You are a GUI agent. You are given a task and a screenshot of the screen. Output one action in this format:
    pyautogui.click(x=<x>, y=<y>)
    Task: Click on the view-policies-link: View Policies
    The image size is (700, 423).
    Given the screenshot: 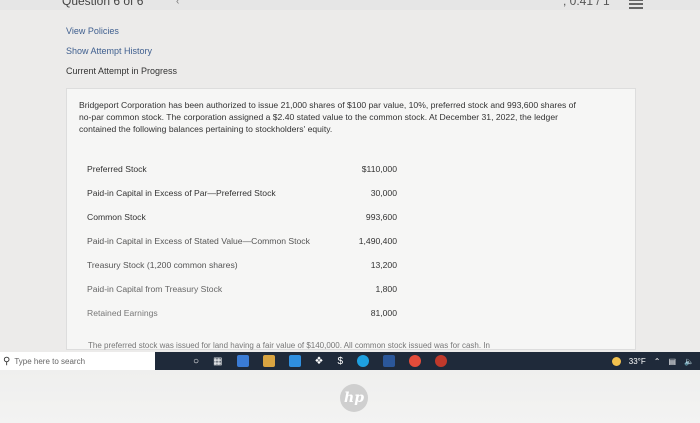 What is the action you would take?
    pyautogui.click(x=92, y=31)
    